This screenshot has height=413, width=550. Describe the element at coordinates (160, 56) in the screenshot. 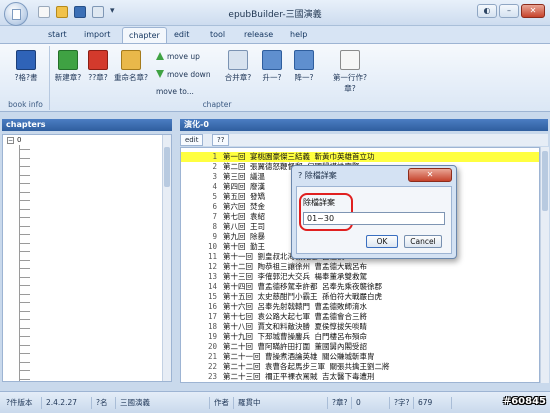

I see `arrow-up-icon` at that location.